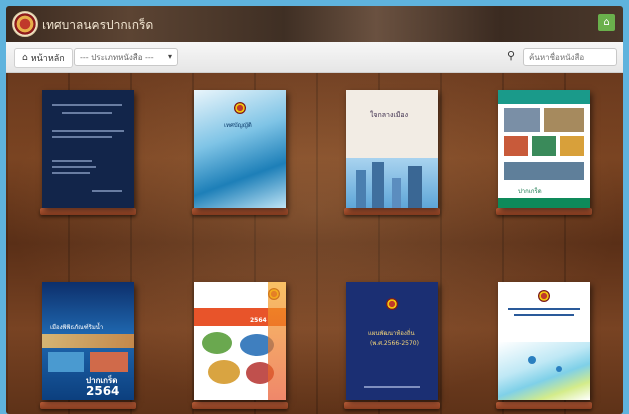  I want to click on category-select: --- ประเภทหนังสือ --- ▾, so click(126, 57).